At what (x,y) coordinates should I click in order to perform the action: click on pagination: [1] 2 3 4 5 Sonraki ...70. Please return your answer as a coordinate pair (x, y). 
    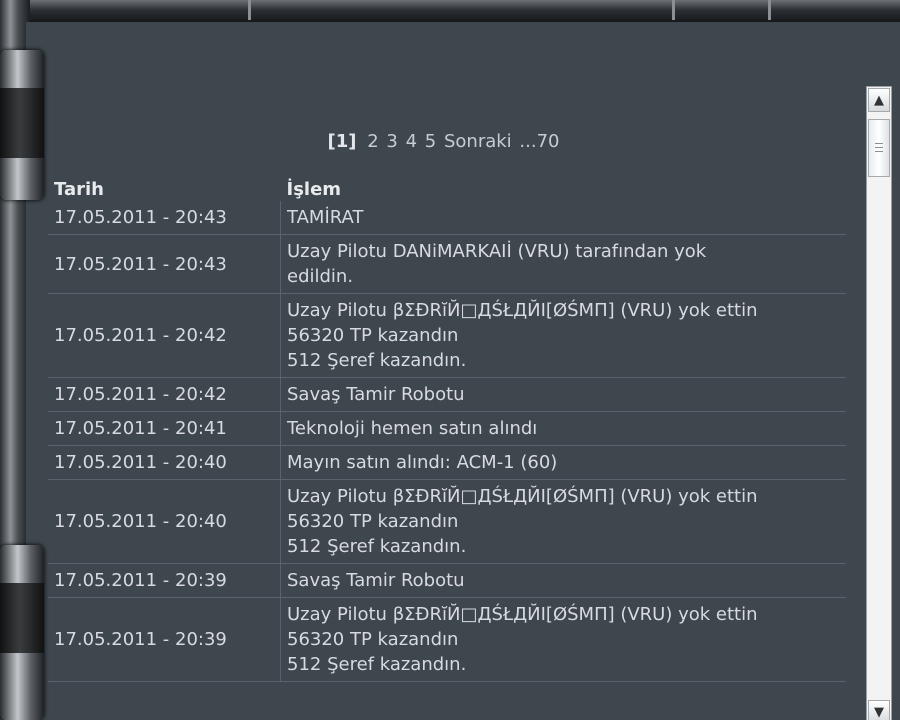
    Looking at the image, I should click on (444, 141).